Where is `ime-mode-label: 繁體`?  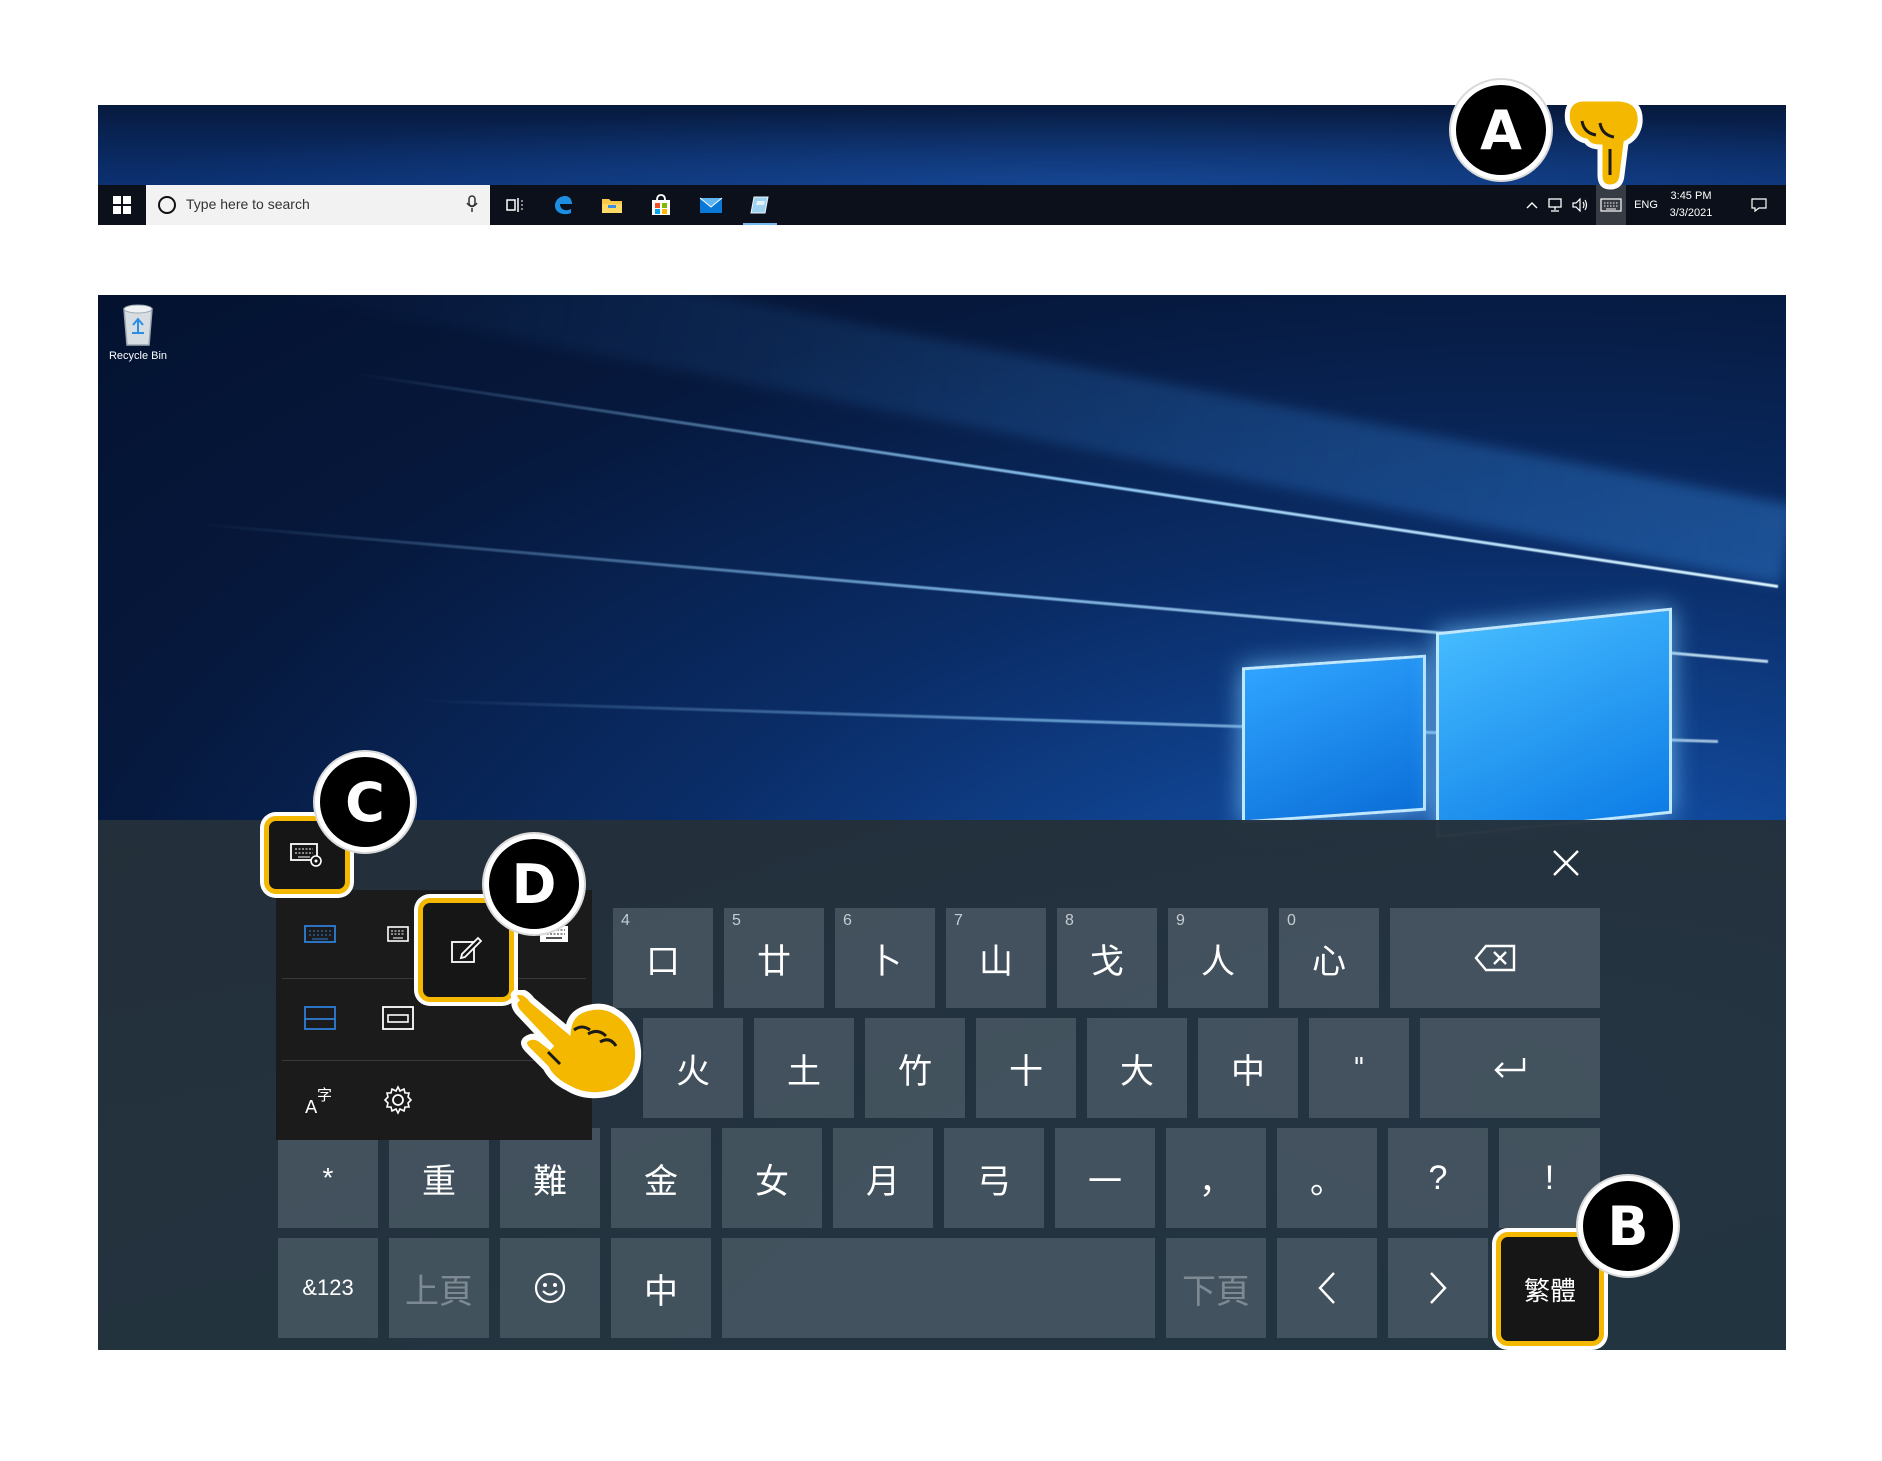 ime-mode-label: 繁體 is located at coordinates (1549, 1291).